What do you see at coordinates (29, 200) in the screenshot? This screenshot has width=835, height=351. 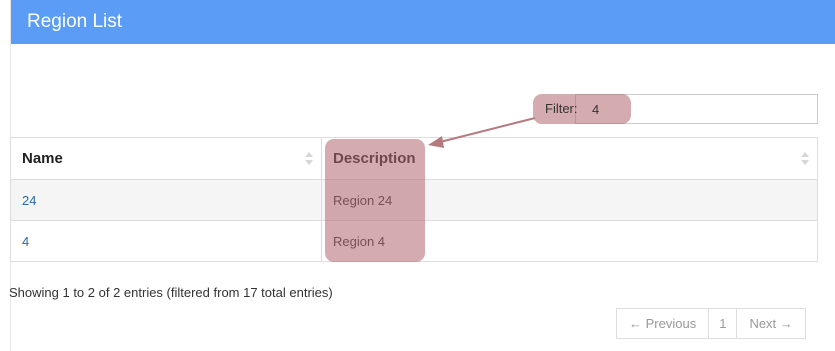 I see `region-name-link: 24` at bounding box center [29, 200].